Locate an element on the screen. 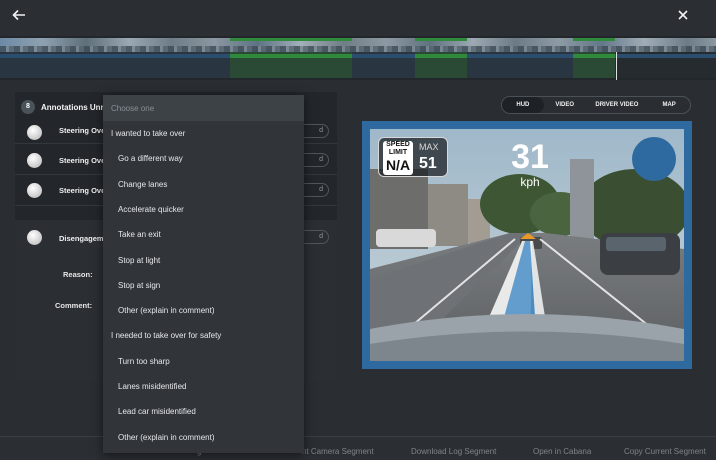 This screenshot has width=716, height=460. dropdown-group-option: I wanted to take over is located at coordinates (203, 134).